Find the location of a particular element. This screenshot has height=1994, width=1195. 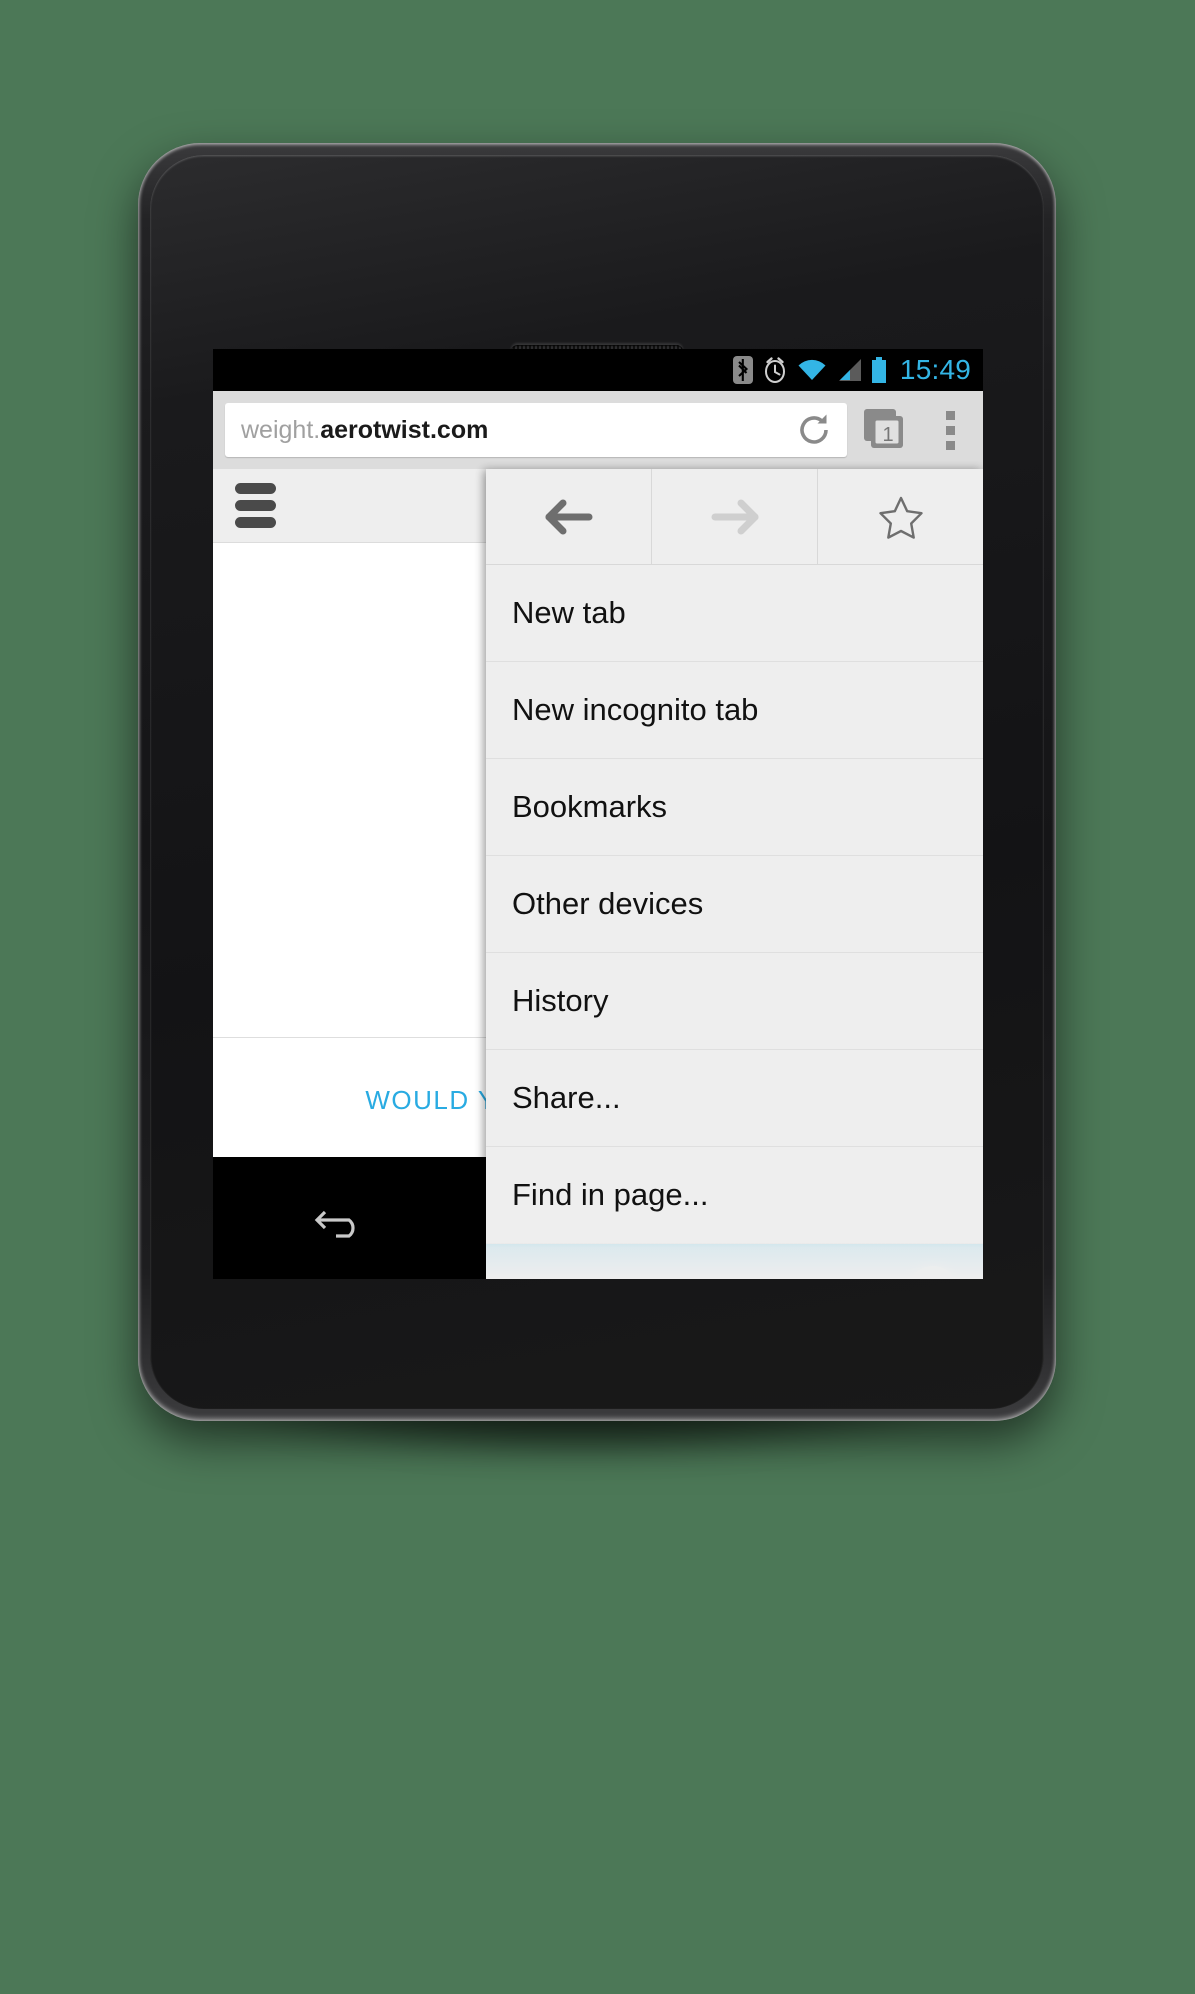

menu-back-button is located at coordinates (569, 516).